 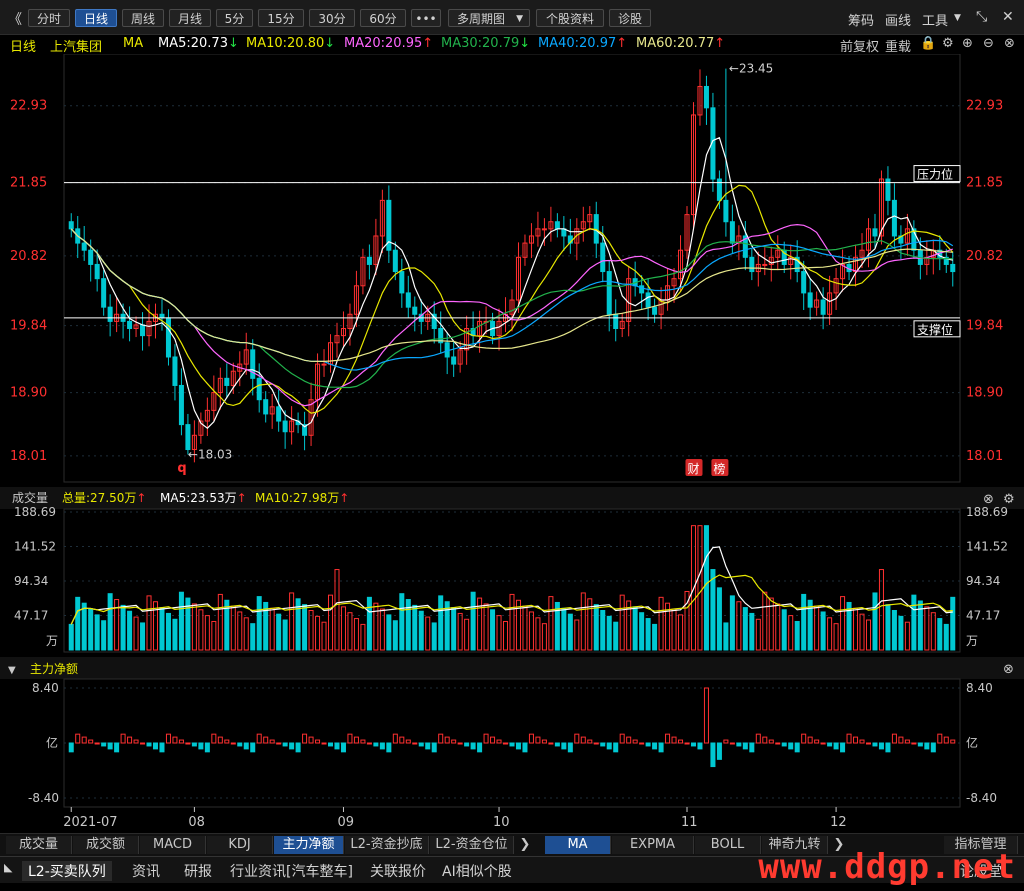 I want to click on tab-l2-queue: L2-买卖队列, so click(x=67, y=871).